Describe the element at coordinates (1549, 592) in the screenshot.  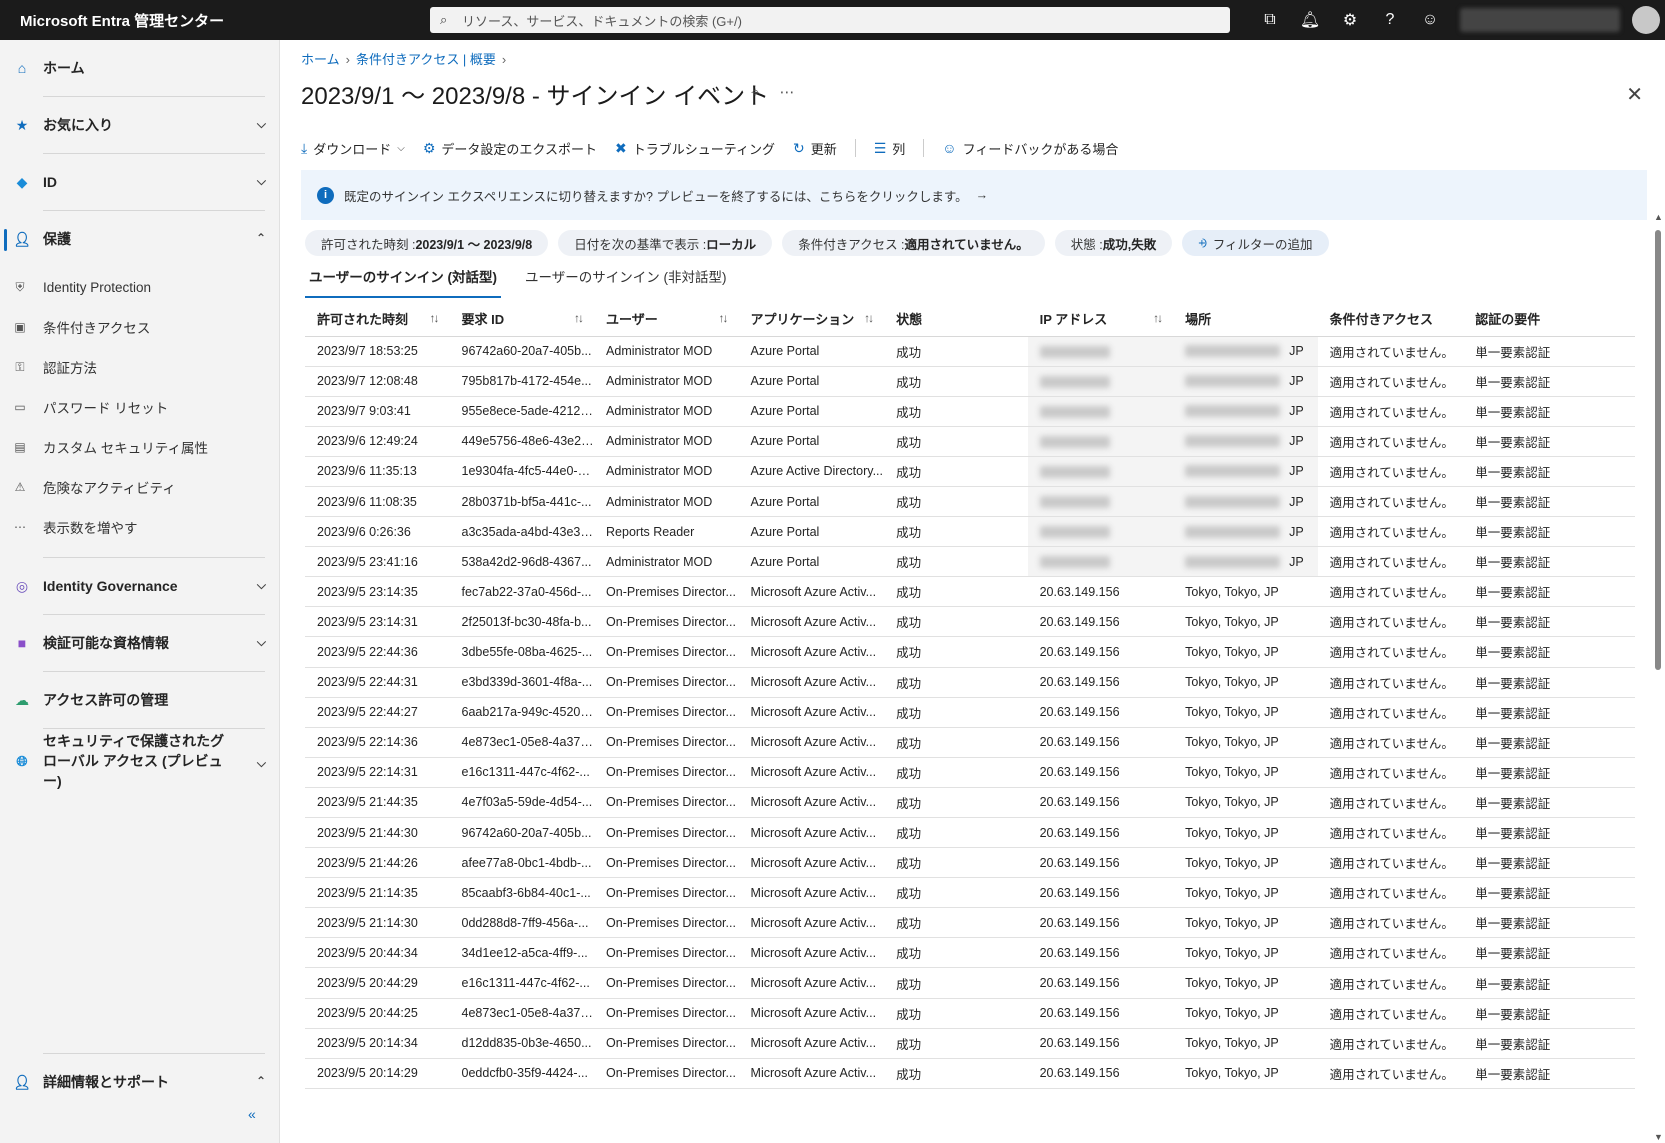
I see `cell-auth-requirement: 単一要素認証` at that location.